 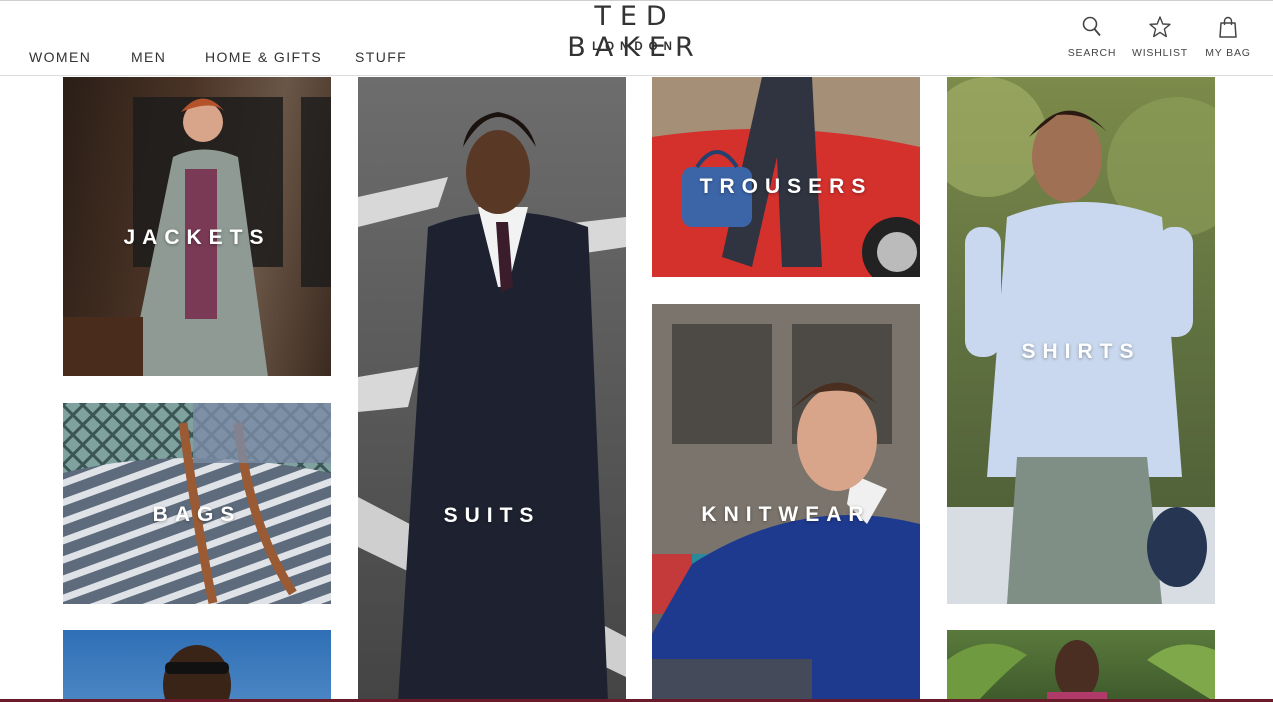 I want to click on logo-subtitle: LONDON, so click(x=635, y=47).